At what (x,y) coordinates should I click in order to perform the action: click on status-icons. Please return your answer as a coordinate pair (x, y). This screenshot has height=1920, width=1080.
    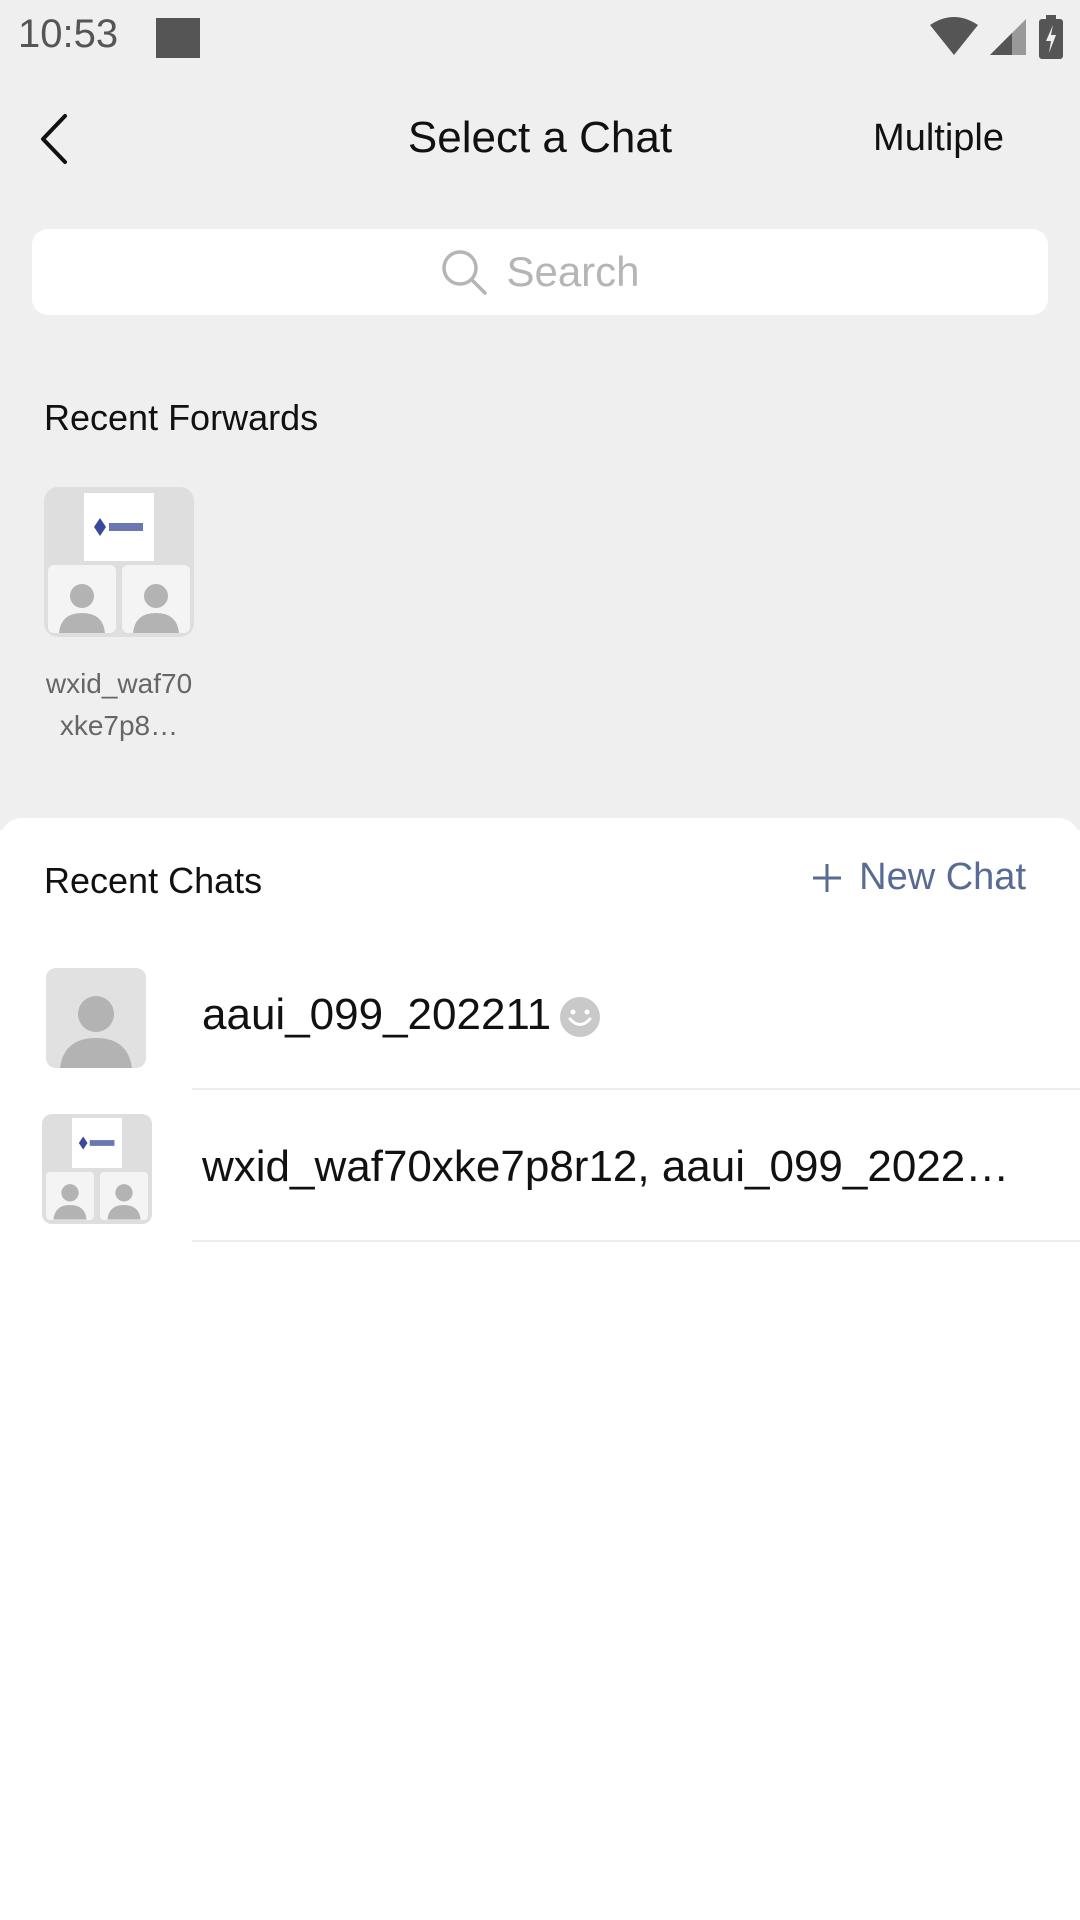
    Looking at the image, I should click on (997, 37).